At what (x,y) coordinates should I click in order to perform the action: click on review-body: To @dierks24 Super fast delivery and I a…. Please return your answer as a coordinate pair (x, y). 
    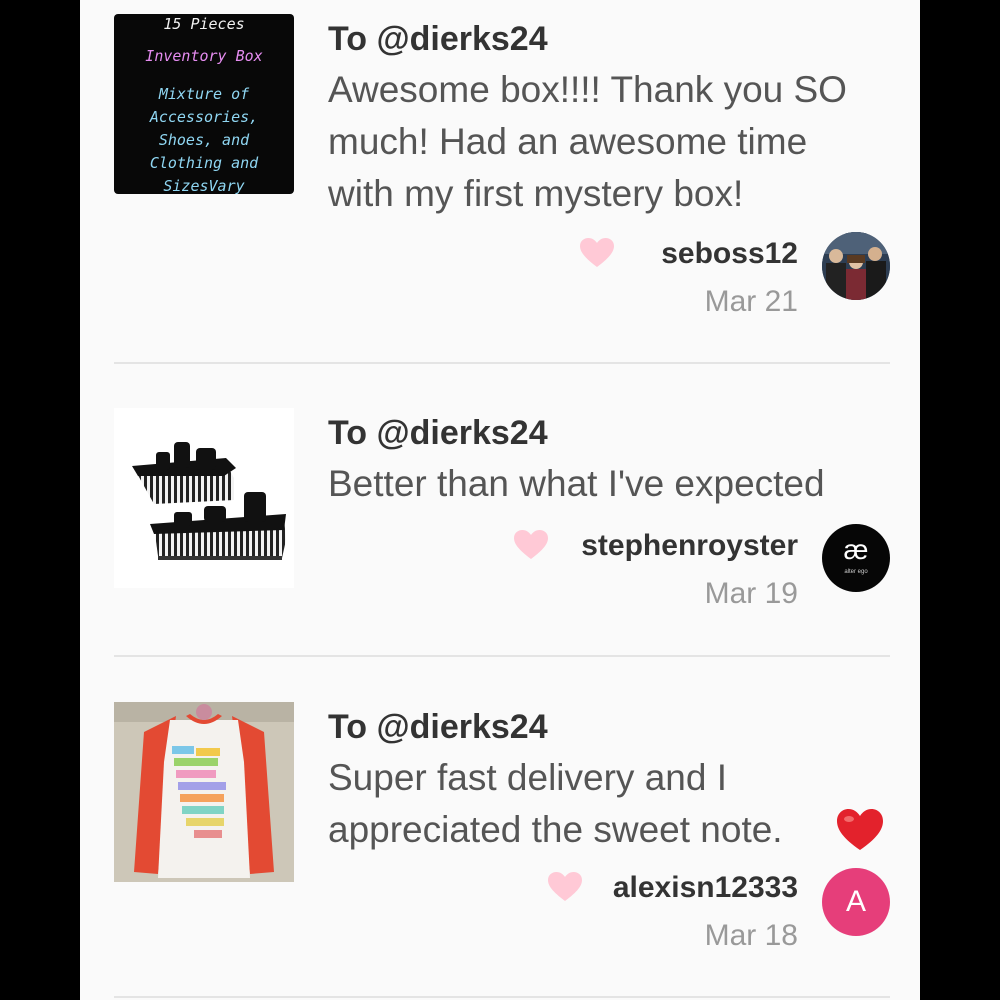
    Looking at the image, I should click on (608, 782).